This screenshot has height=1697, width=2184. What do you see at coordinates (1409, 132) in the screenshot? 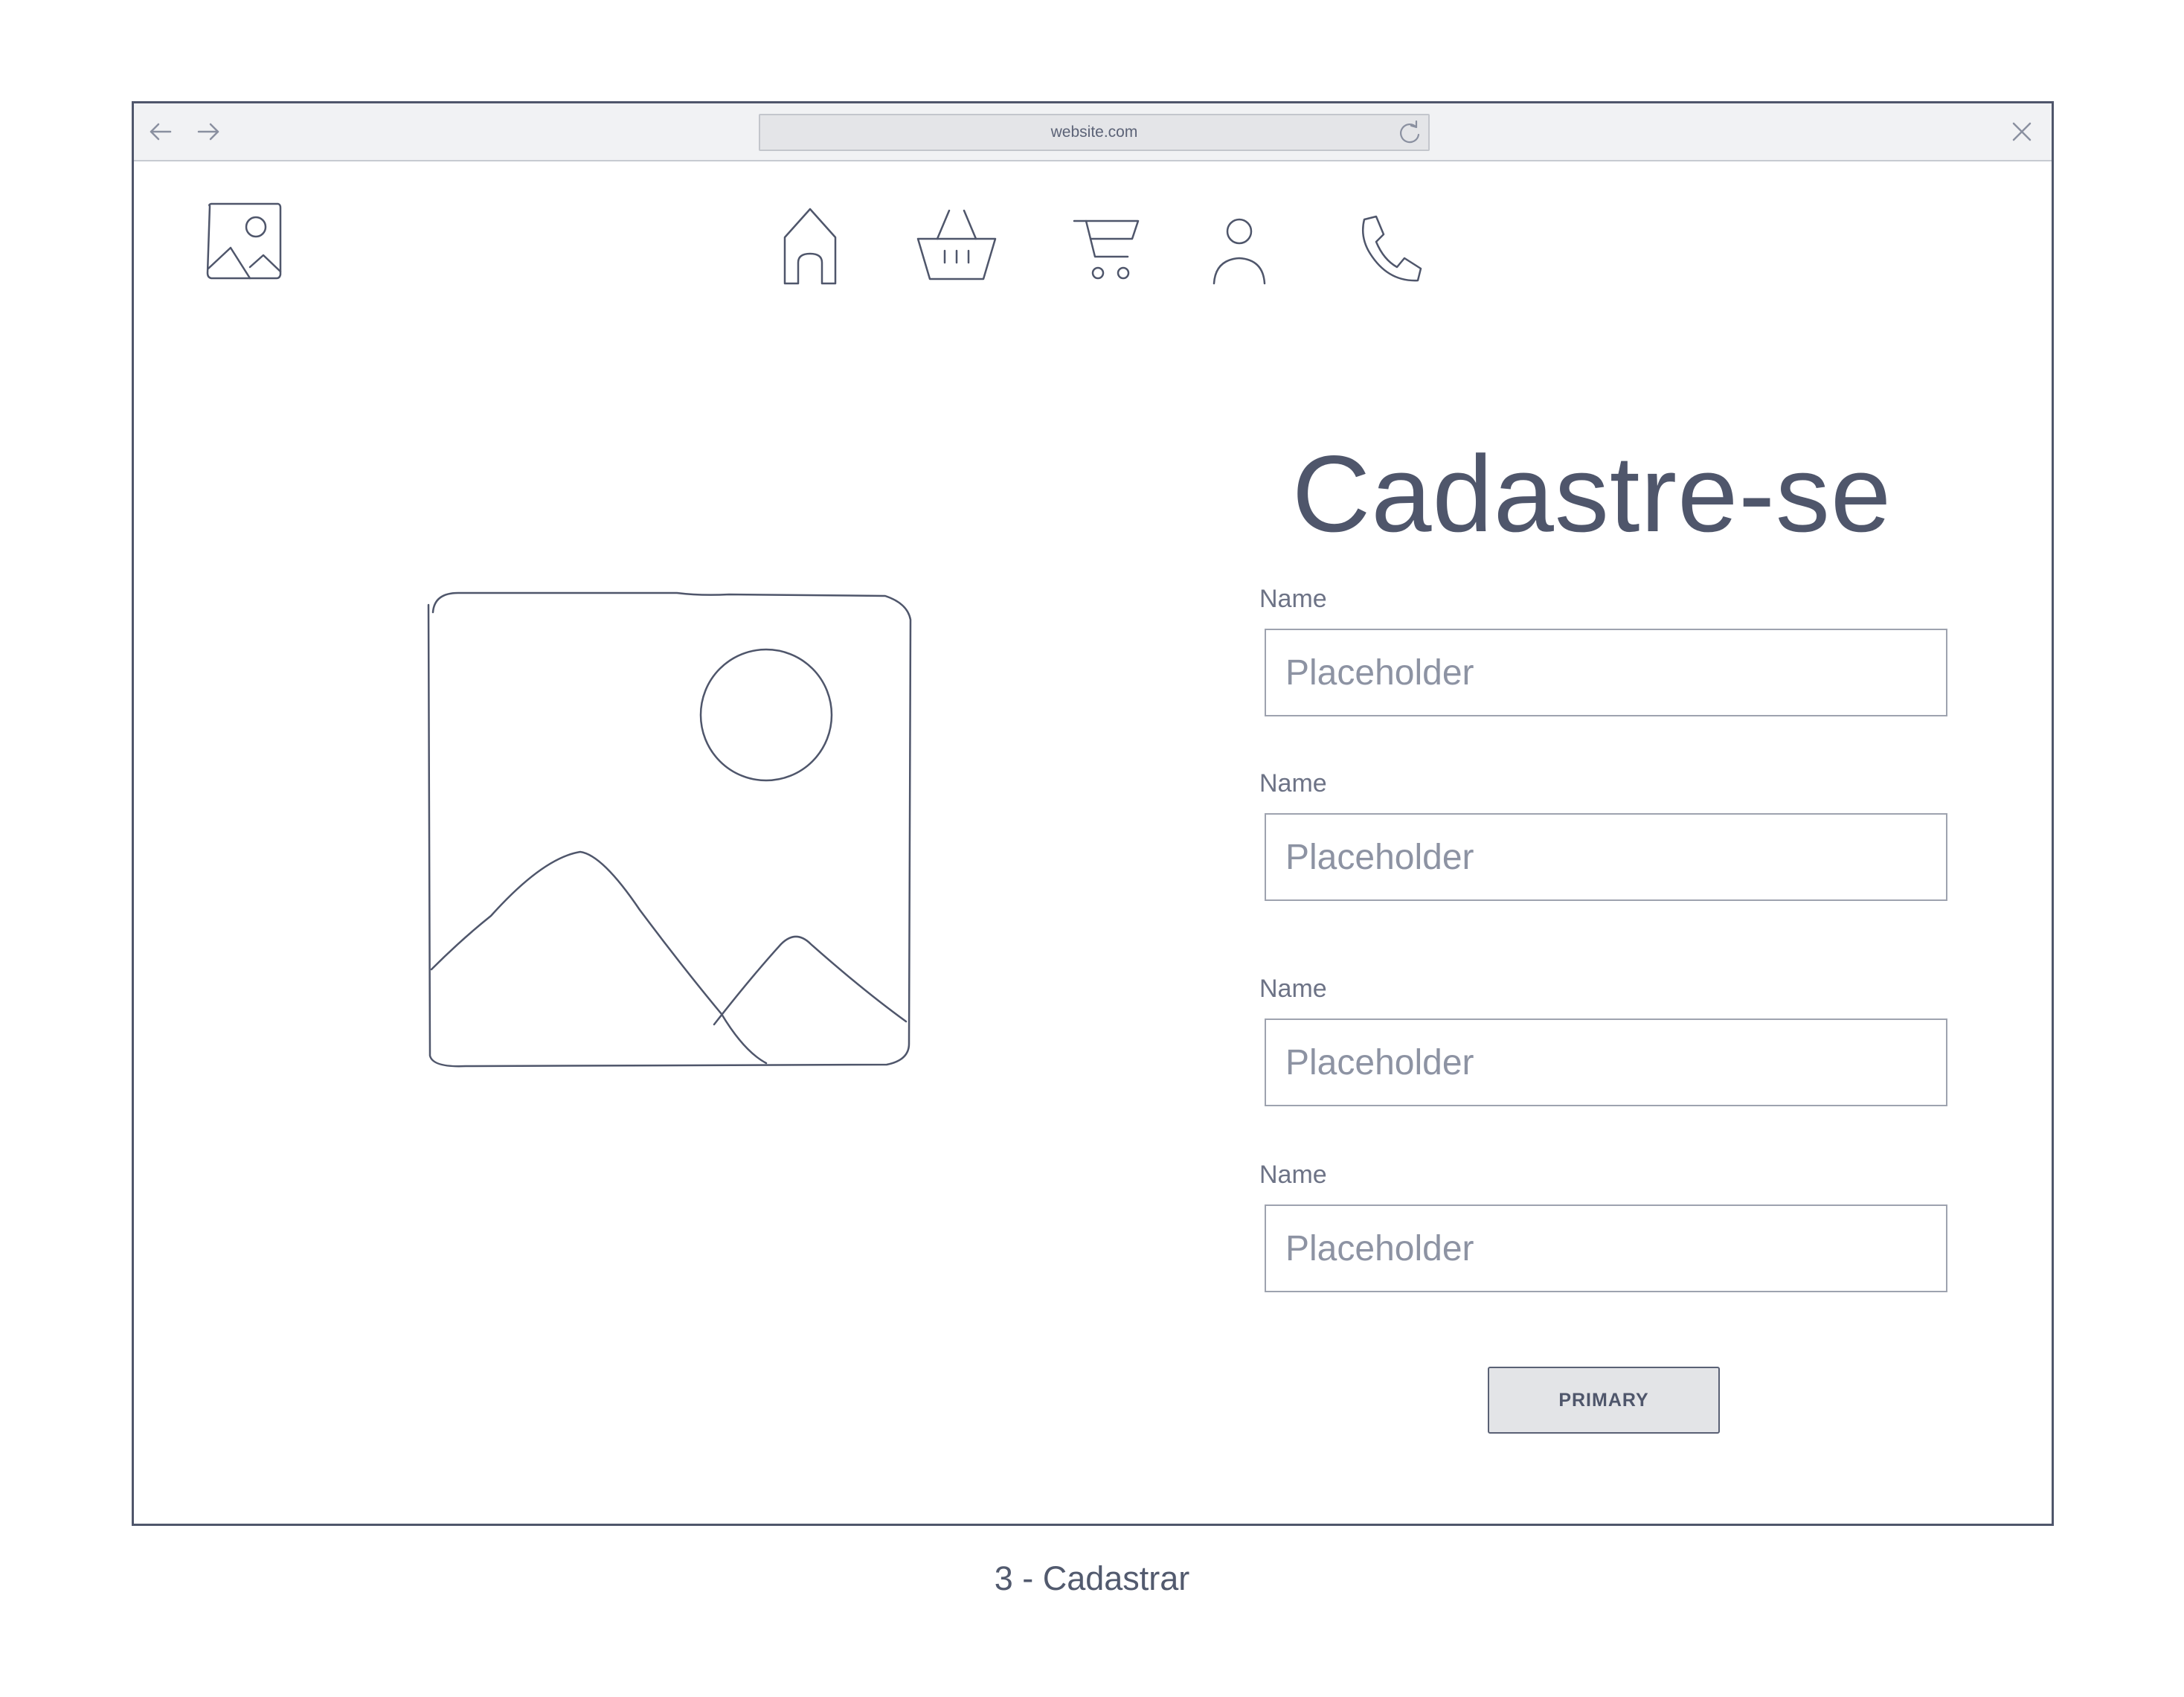
I see `reload-icon` at bounding box center [1409, 132].